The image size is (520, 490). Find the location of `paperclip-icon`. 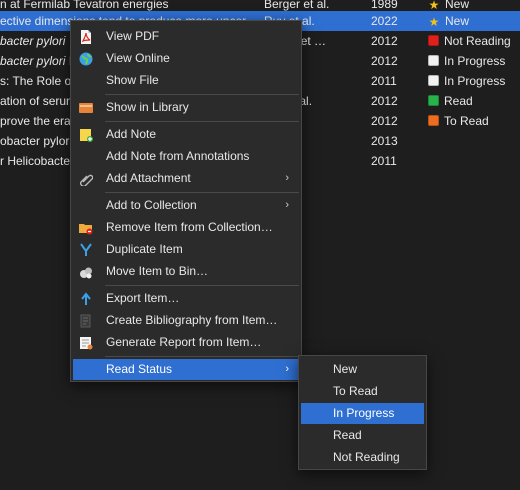

paperclip-icon is located at coordinates (86, 179).